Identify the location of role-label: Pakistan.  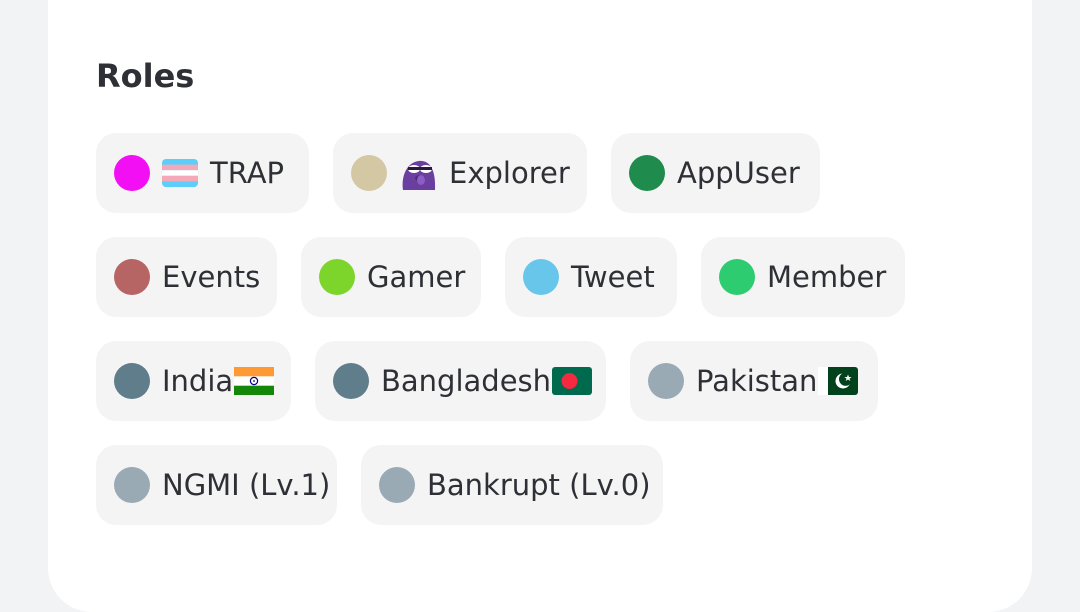
(757, 381).